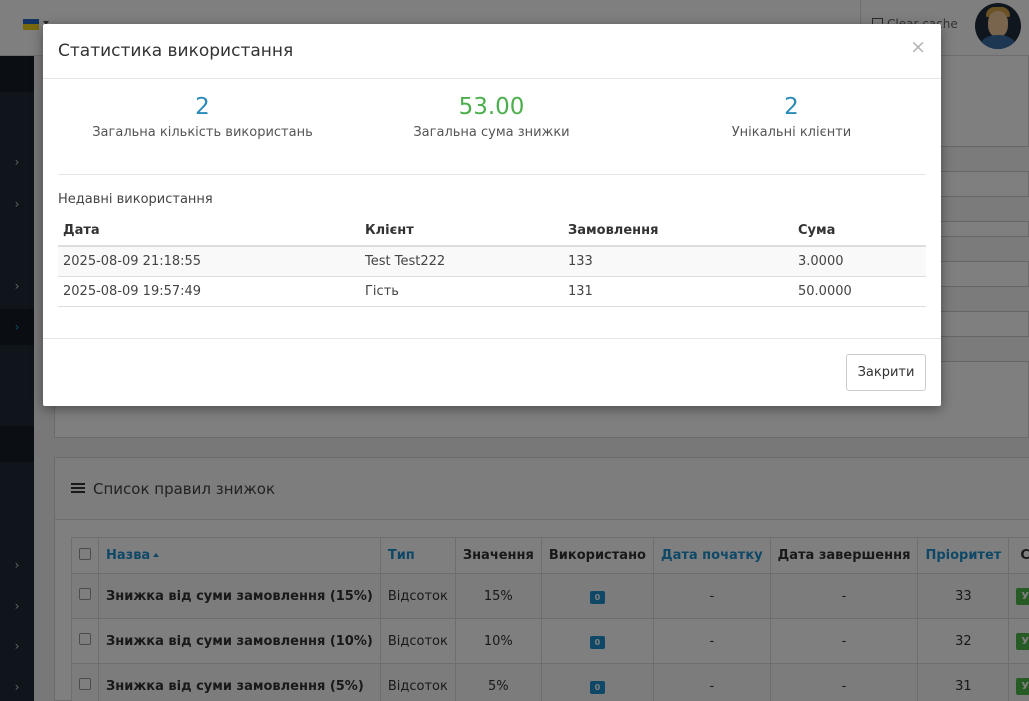 This screenshot has width=1029, height=701. What do you see at coordinates (678, 291) in the screenshot?
I see `usage-order: 131` at bounding box center [678, 291].